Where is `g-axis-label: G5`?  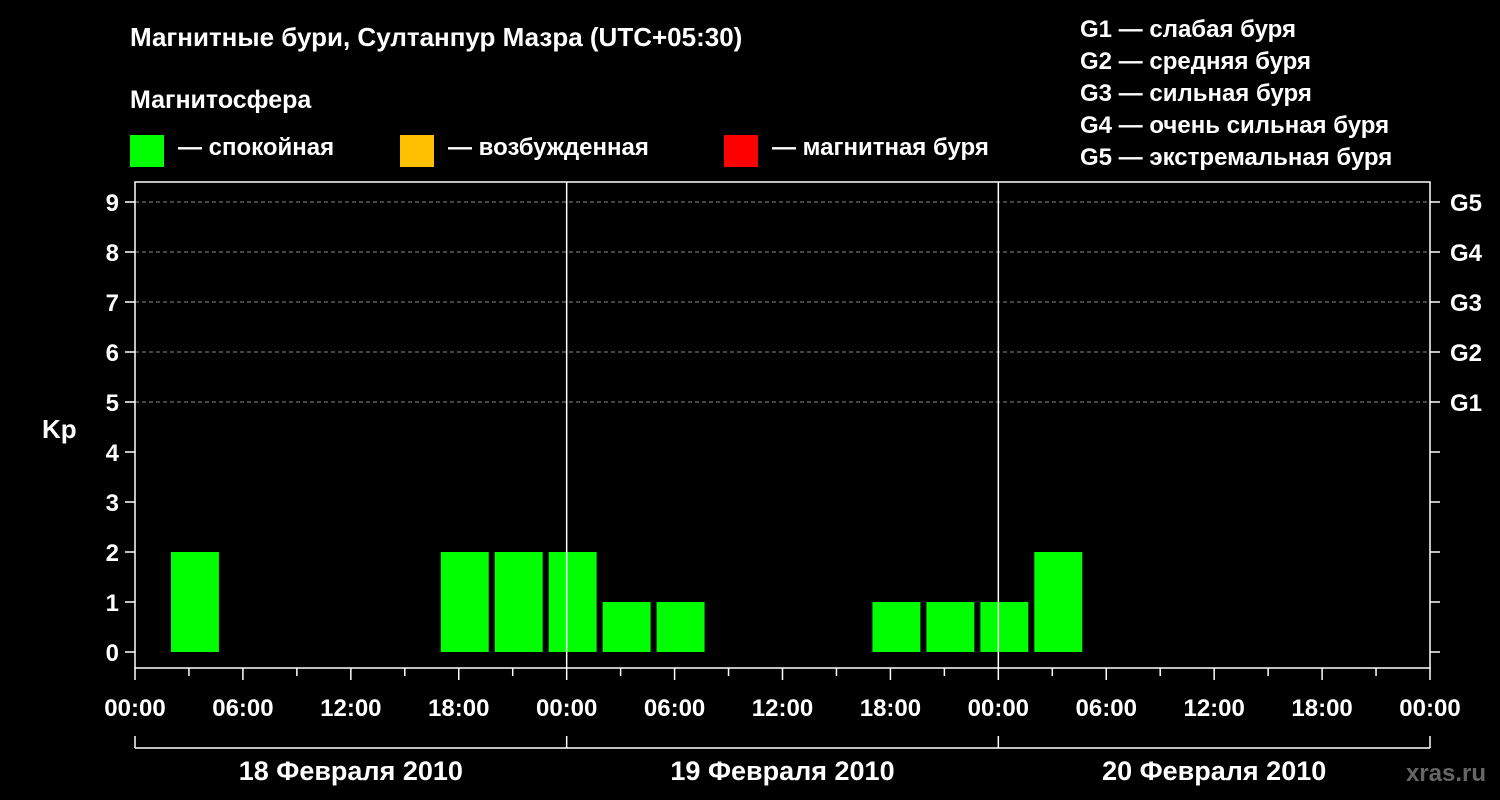 g-axis-label: G5 is located at coordinates (1466, 203).